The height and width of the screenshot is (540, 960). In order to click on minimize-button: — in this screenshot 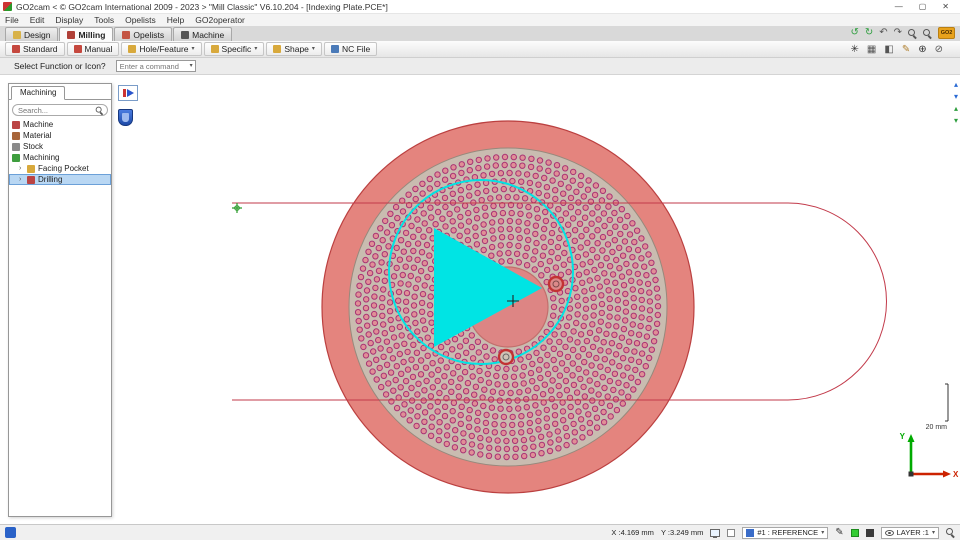, I will do `click(899, 6)`.